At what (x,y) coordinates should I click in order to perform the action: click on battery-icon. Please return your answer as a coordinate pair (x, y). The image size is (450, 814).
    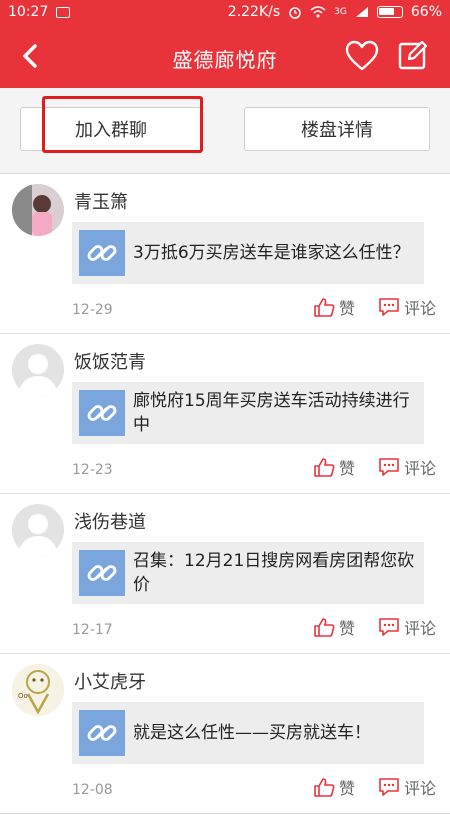
    Looking at the image, I should click on (389, 12).